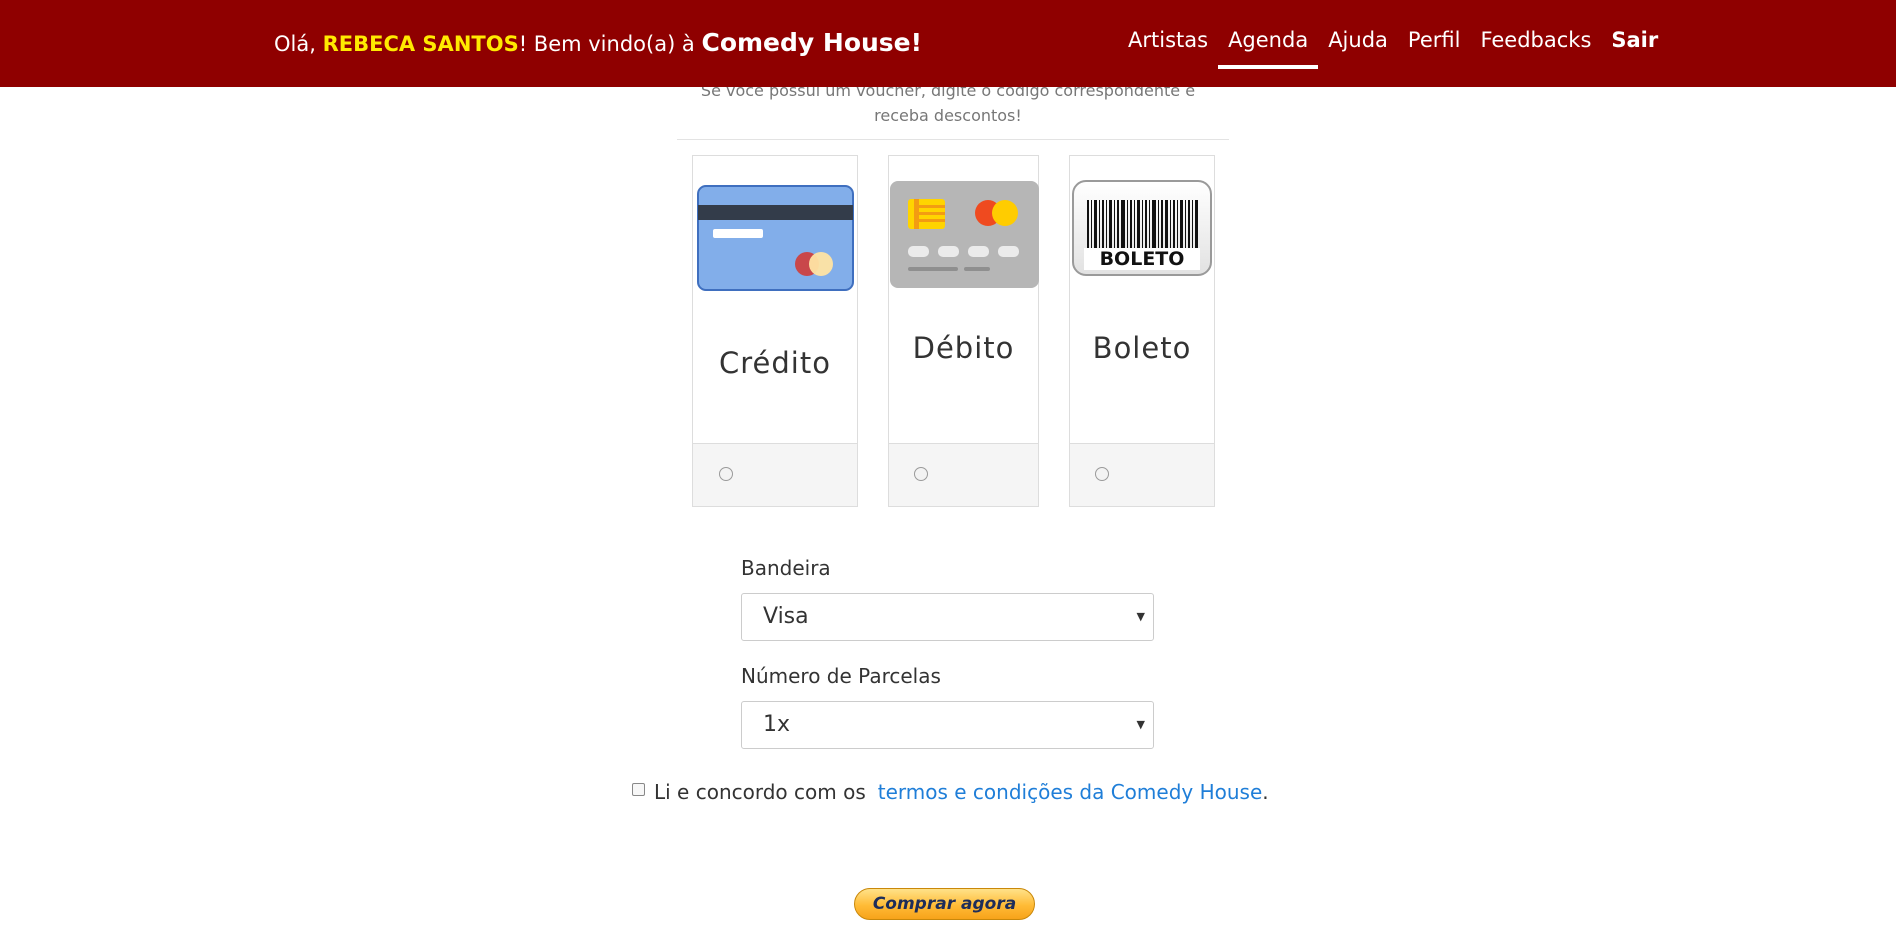 Image resolution: width=1896 pixels, height=932 pixels. Describe the element at coordinates (1535, 34) in the screenshot. I see `nav-feedbacks: Feedbacks` at that location.